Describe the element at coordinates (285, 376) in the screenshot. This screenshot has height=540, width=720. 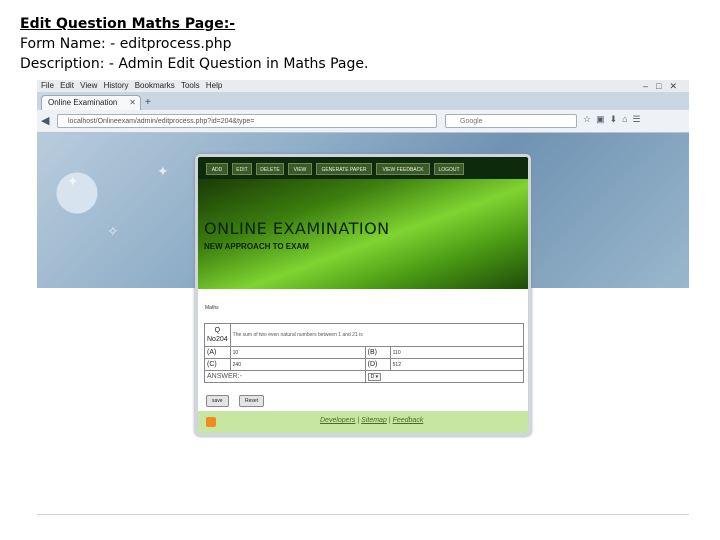
I see `answer-label: ANSWER:-` at that location.